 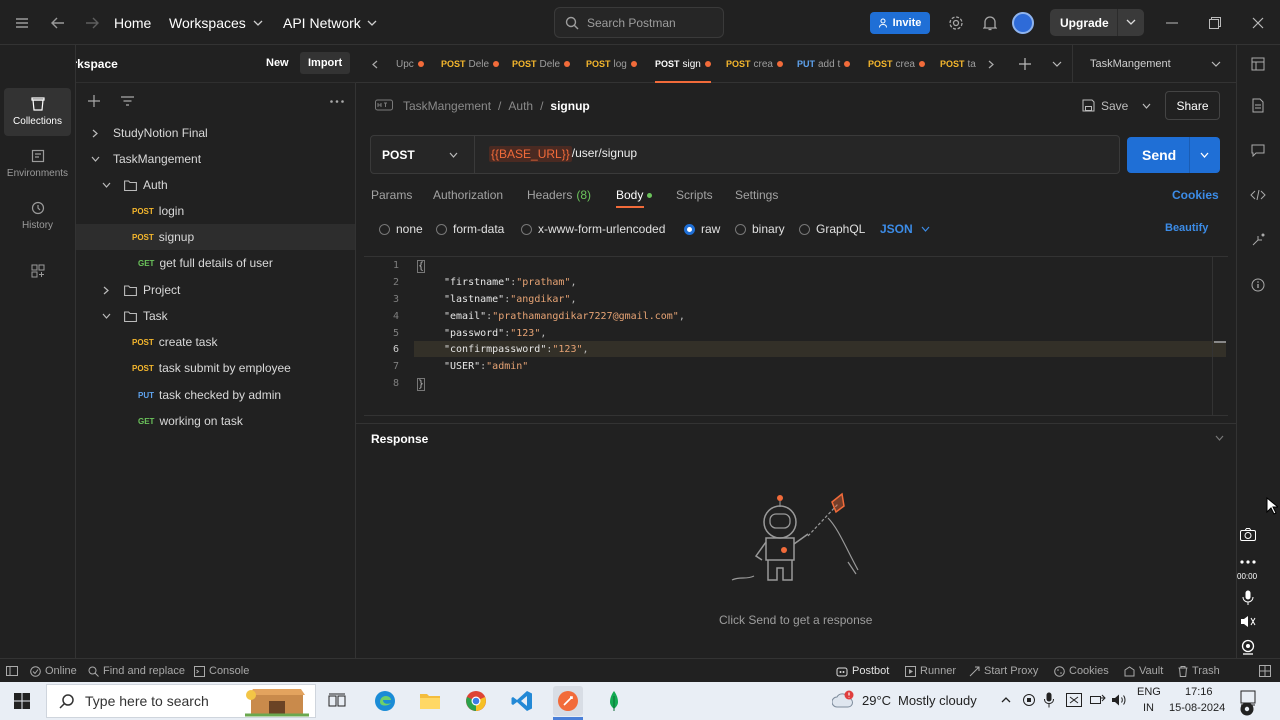 What do you see at coordinates (1247, 709) in the screenshot?
I see `recorder-settings-gear-icon` at bounding box center [1247, 709].